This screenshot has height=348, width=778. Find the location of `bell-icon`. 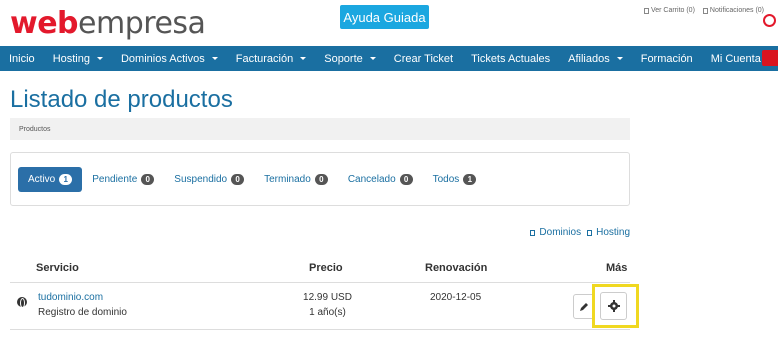

bell-icon is located at coordinates (705, 10).